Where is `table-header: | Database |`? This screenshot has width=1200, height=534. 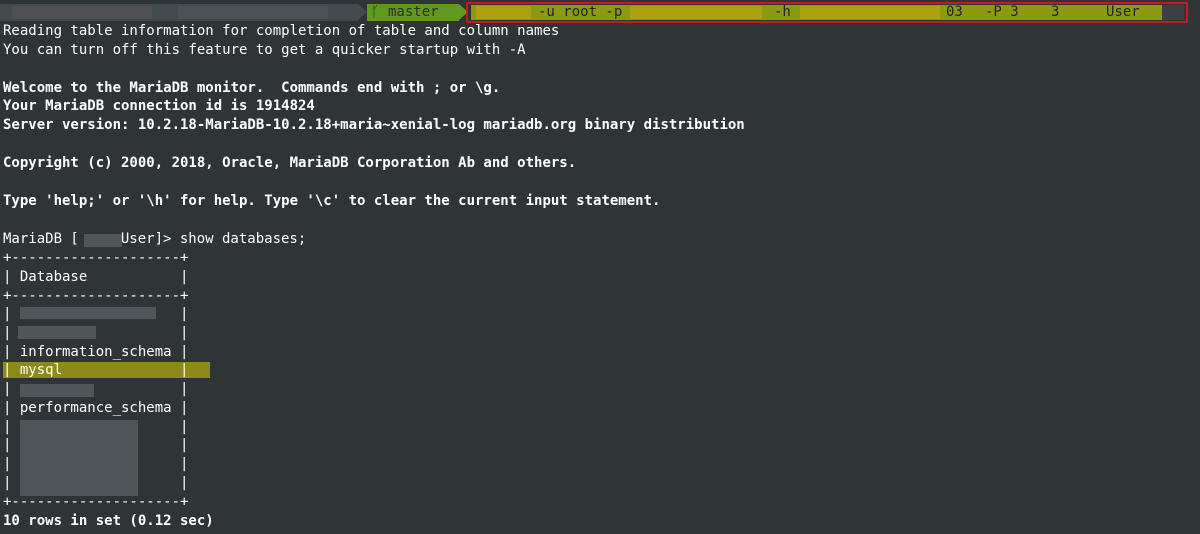 table-header: | Database | is located at coordinates (96, 277).